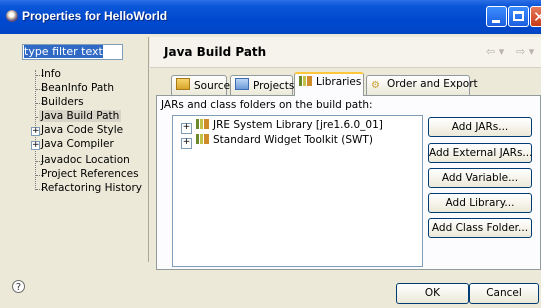 The image size is (541, 308). I want to click on close-icon: ✕, so click(537, 17).